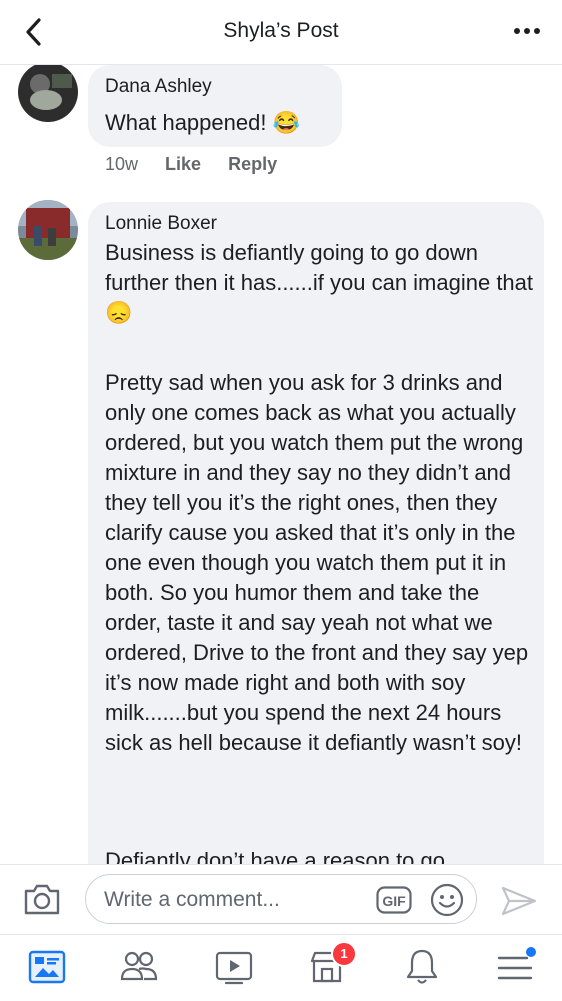  I want to click on comment-bubble: Dana Ashley What happened! 😂, so click(215, 106).